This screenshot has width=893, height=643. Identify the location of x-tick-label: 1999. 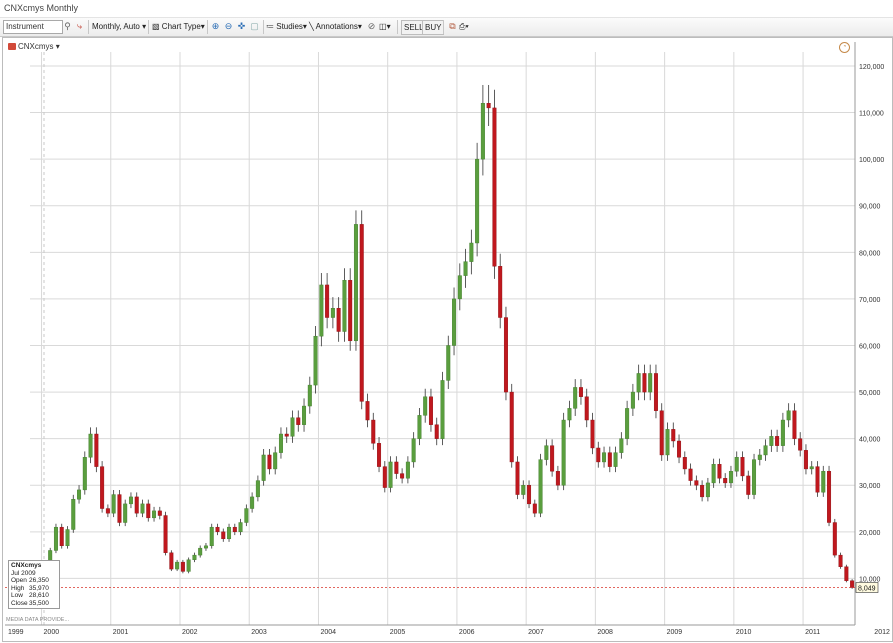
(16, 632).